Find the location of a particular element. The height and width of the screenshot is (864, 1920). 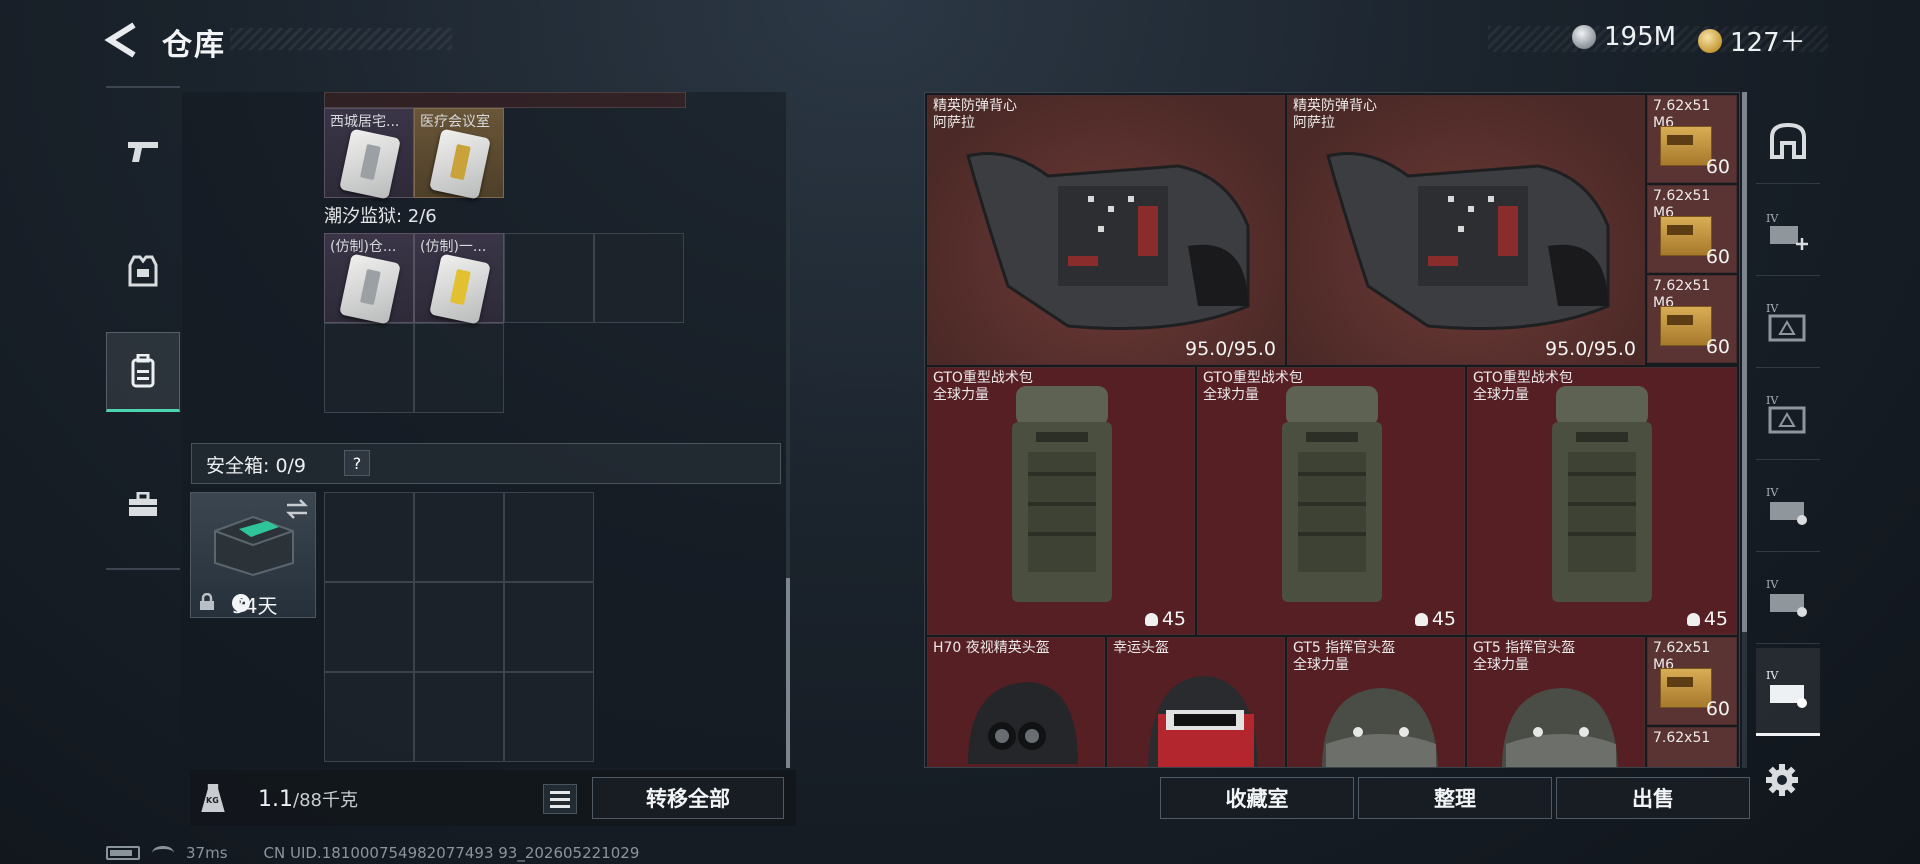

swap-icon is located at coordinates (297, 509).